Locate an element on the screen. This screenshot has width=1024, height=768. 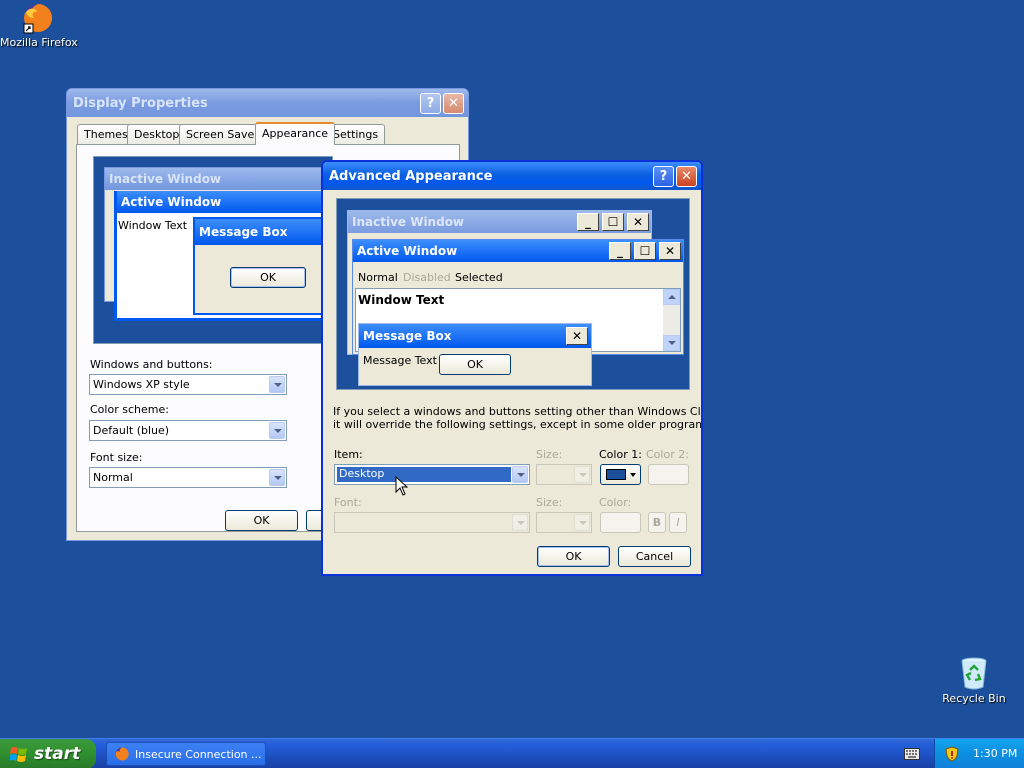
start-button: start is located at coordinates (48, 753).